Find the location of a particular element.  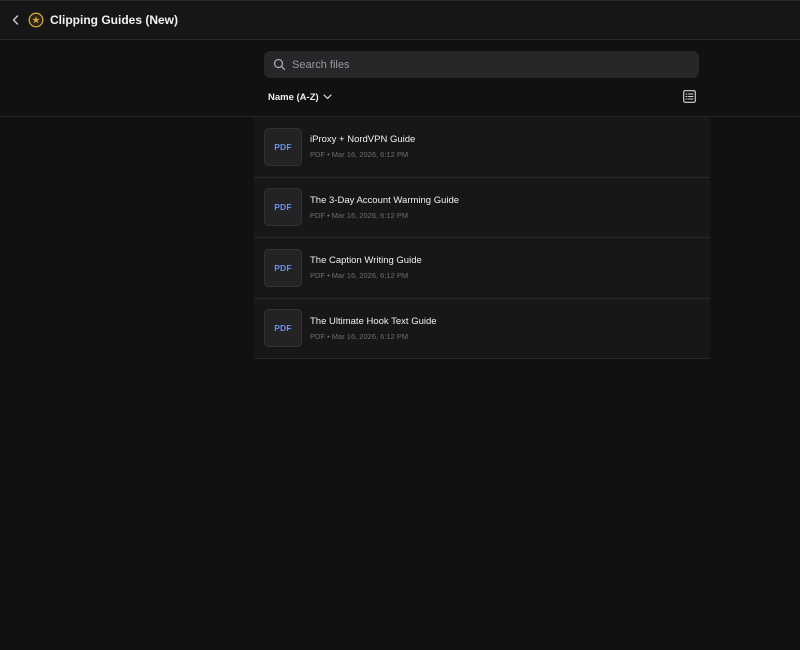

view-toggle-button is located at coordinates (689, 96).